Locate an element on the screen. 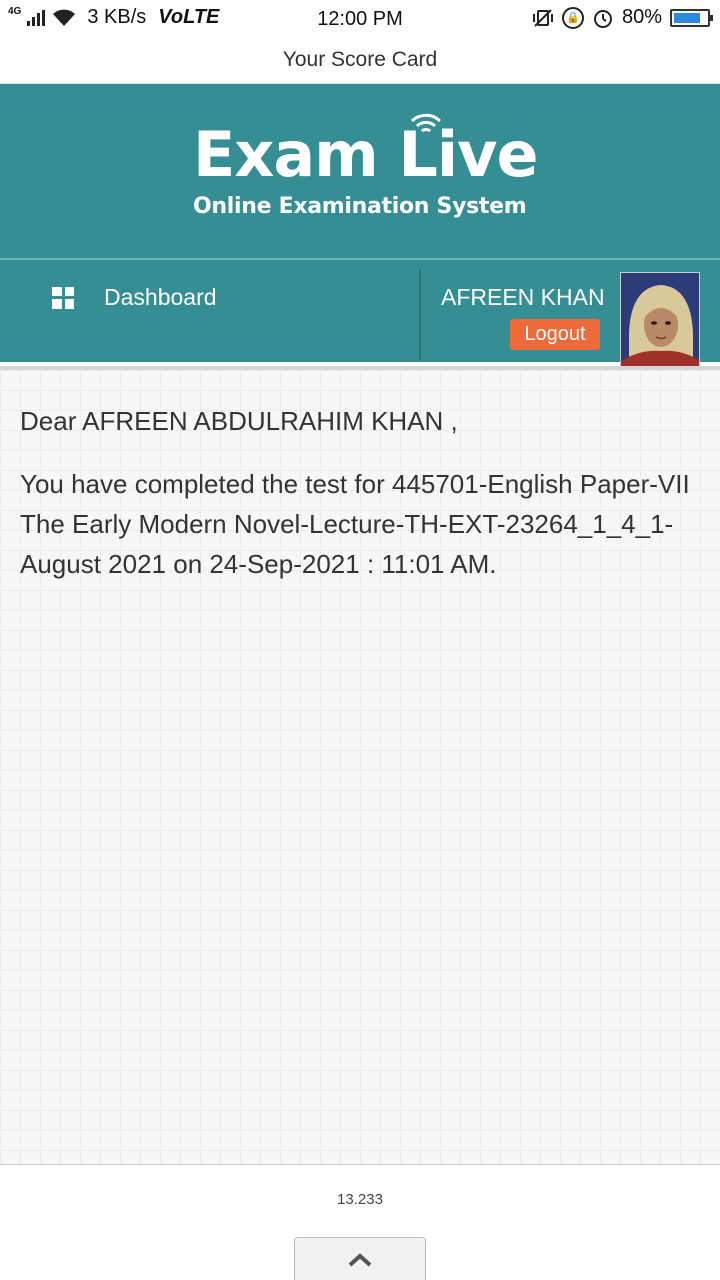 This screenshot has width=720, height=1280. dashboard-grid-icon is located at coordinates (63, 297).